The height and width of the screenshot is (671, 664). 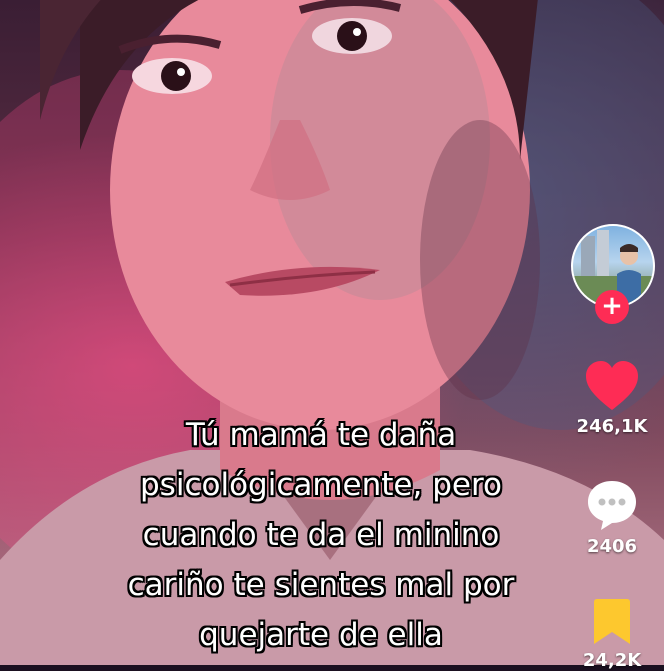 What do you see at coordinates (612, 546) in the screenshot?
I see `comment-count: 2406` at bounding box center [612, 546].